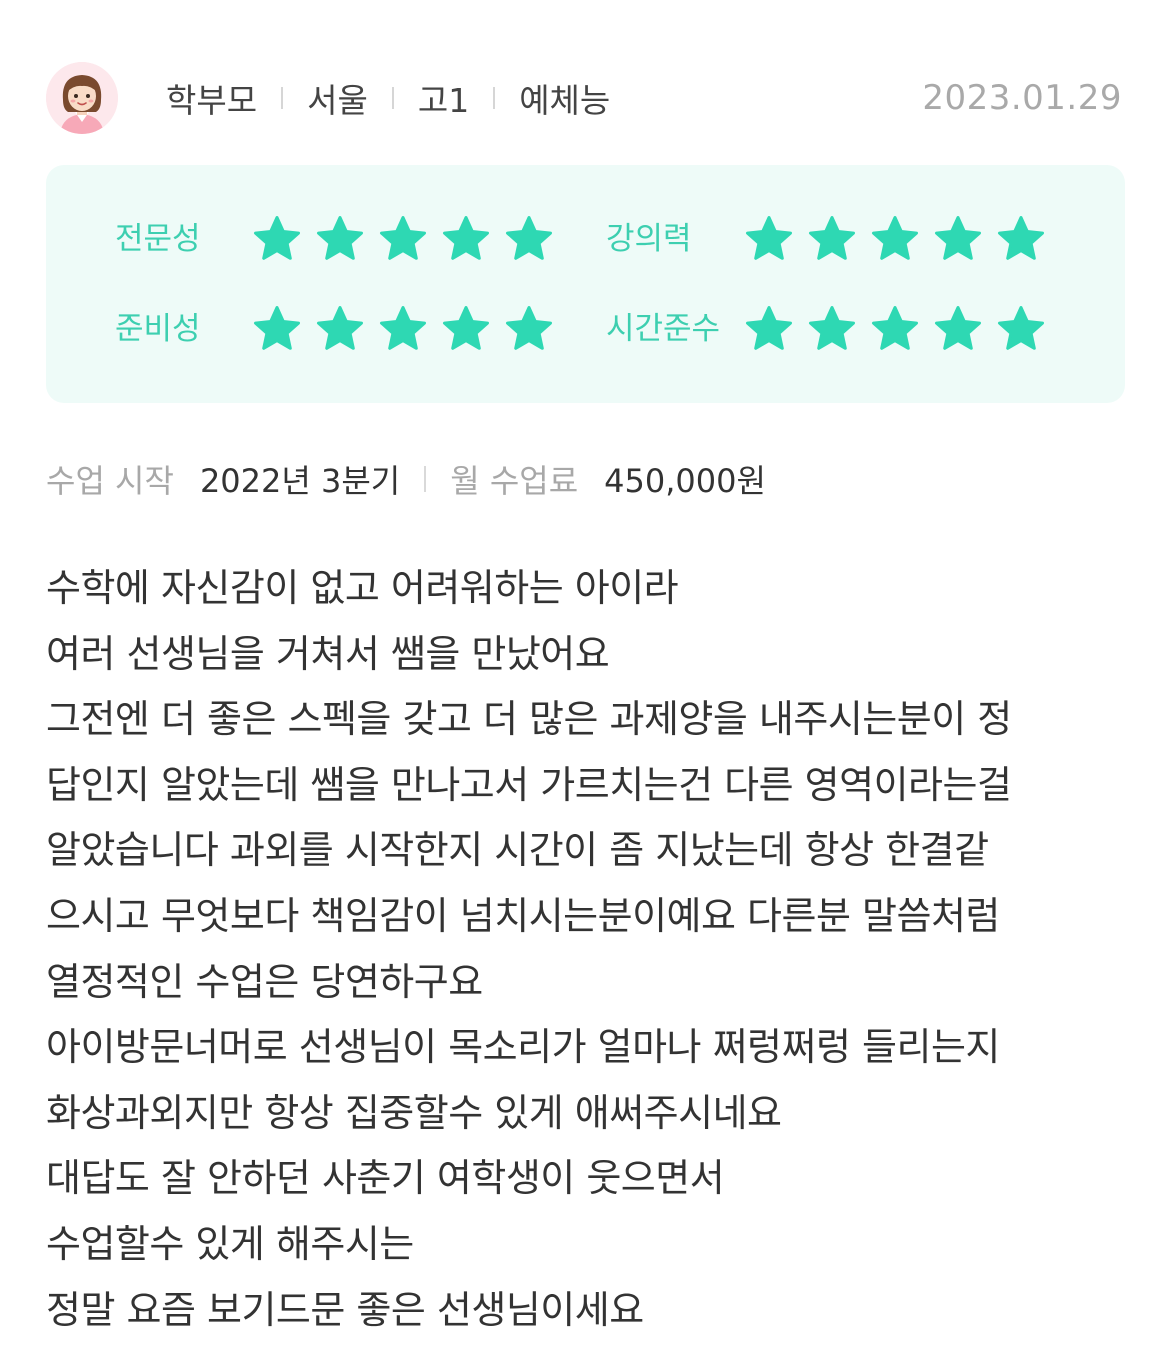 This screenshot has height=1372, width=1170. What do you see at coordinates (529, 719) in the screenshot?
I see `review-line: 그전엔 더 좋은 스펙을 갖고 더 많은 과제양을 내주시는분이 정` at bounding box center [529, 719].